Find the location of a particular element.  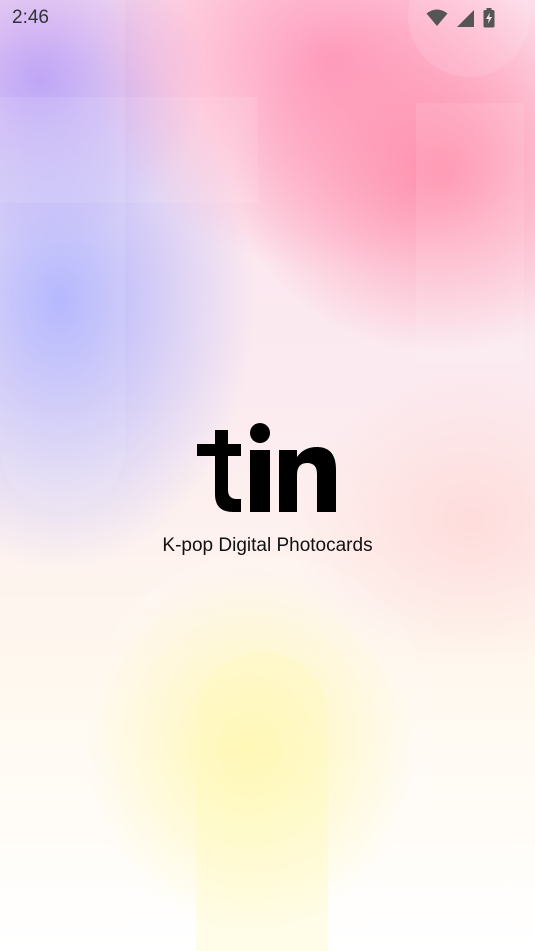

app-logo is located at coordinates (267, 467).